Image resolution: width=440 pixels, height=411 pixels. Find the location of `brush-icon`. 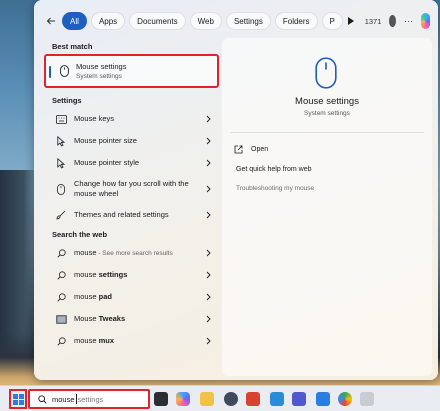

brush-icon is located at coordinates (61, 215).